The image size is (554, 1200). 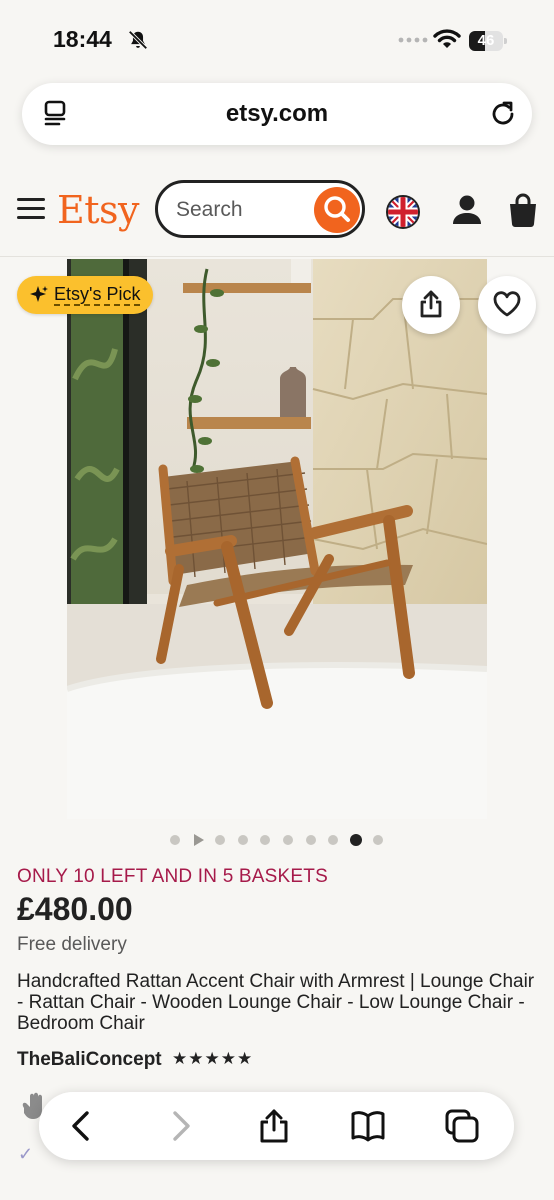 What do you see at coordinates (467, 210) in the screenshot?
I see `user-icon` at bounding box center [467, 210].